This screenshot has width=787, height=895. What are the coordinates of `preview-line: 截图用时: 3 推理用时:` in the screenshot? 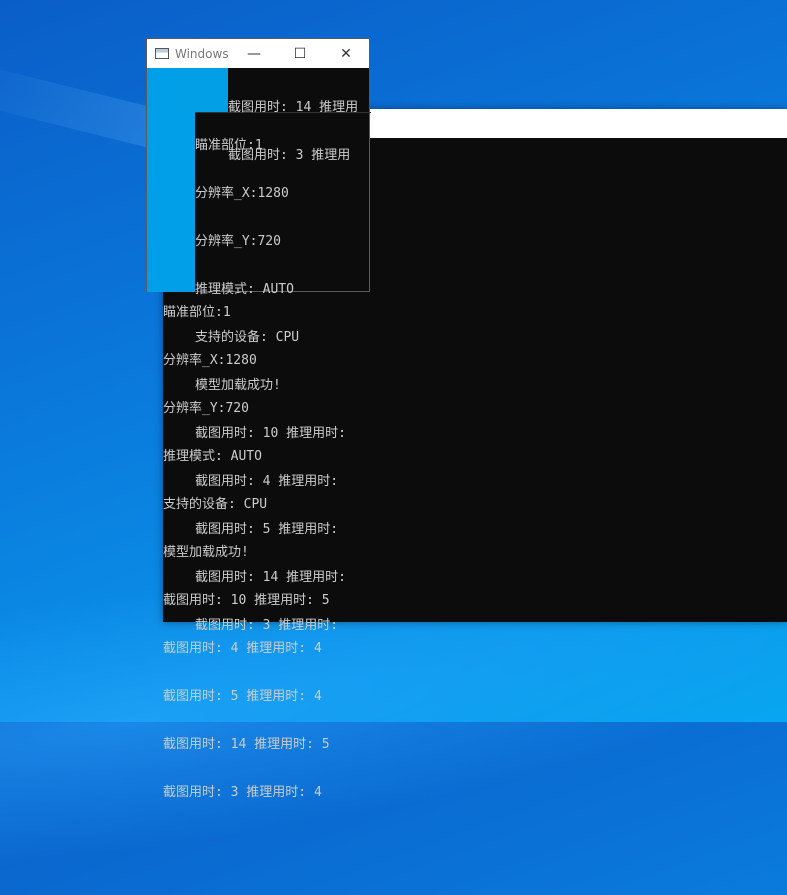 It's located at (267, 625).